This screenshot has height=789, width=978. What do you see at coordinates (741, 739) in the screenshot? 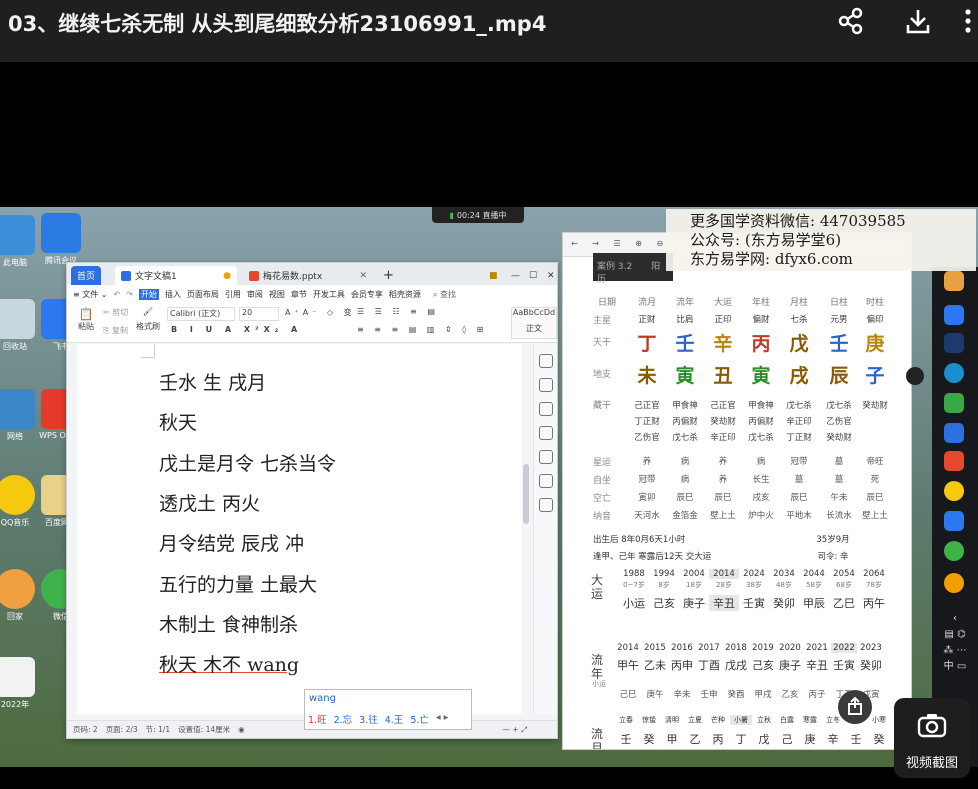
I see `liuyue-stem: 丁` at bounding box center [741, 739].